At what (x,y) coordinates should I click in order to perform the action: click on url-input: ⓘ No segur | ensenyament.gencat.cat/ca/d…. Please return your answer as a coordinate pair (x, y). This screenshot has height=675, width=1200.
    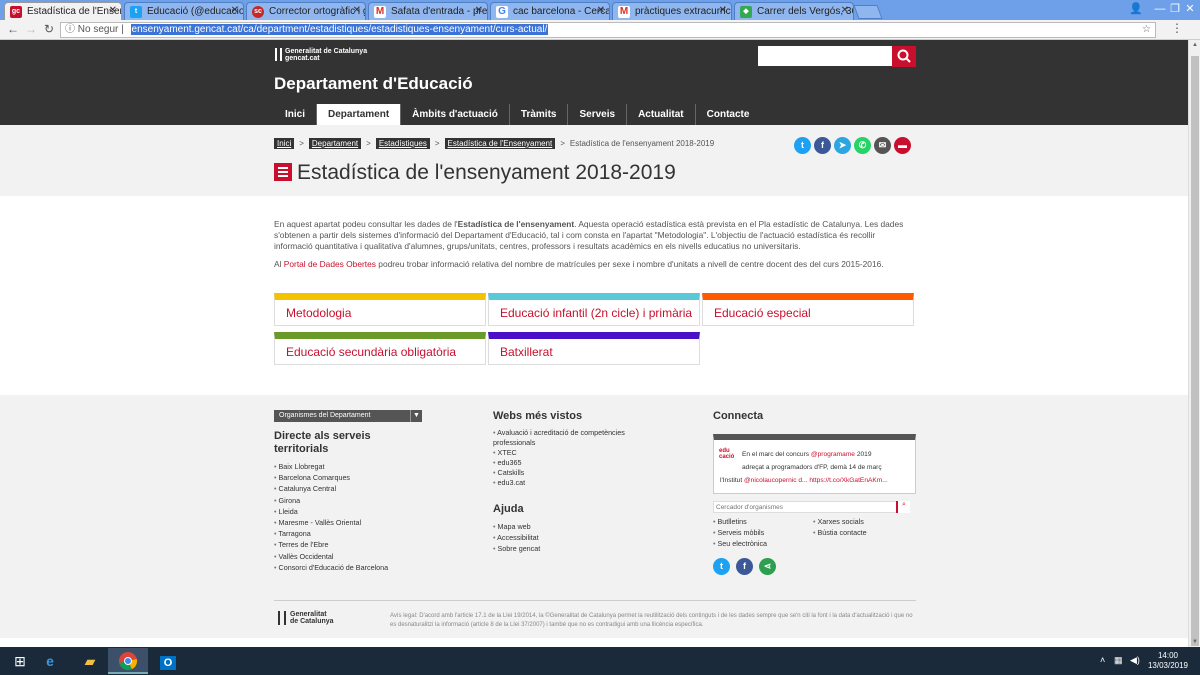
    Looking at the image, I should click on (608, 30).